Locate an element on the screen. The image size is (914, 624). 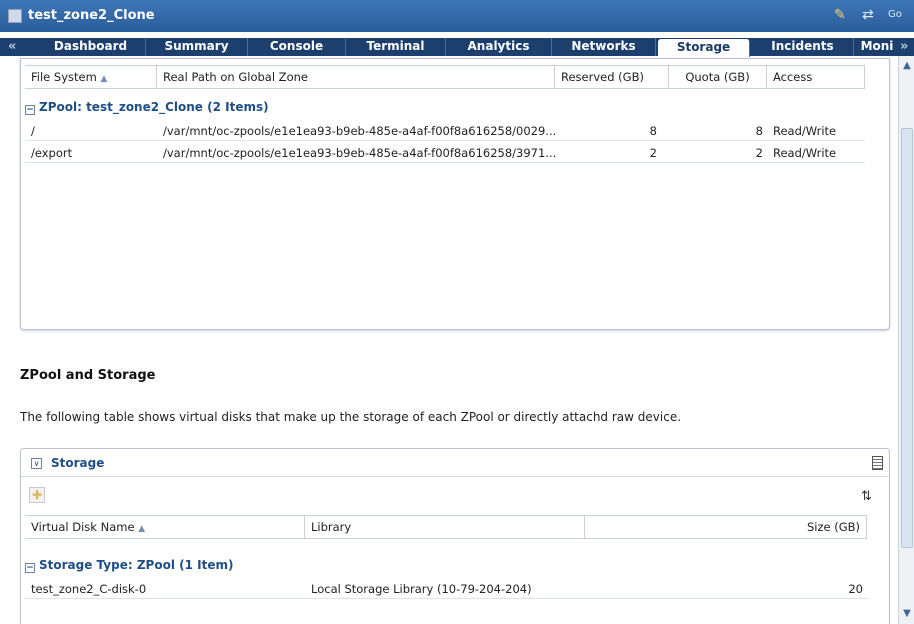
tab-storage: Storage is located at coordinates (704, 48).